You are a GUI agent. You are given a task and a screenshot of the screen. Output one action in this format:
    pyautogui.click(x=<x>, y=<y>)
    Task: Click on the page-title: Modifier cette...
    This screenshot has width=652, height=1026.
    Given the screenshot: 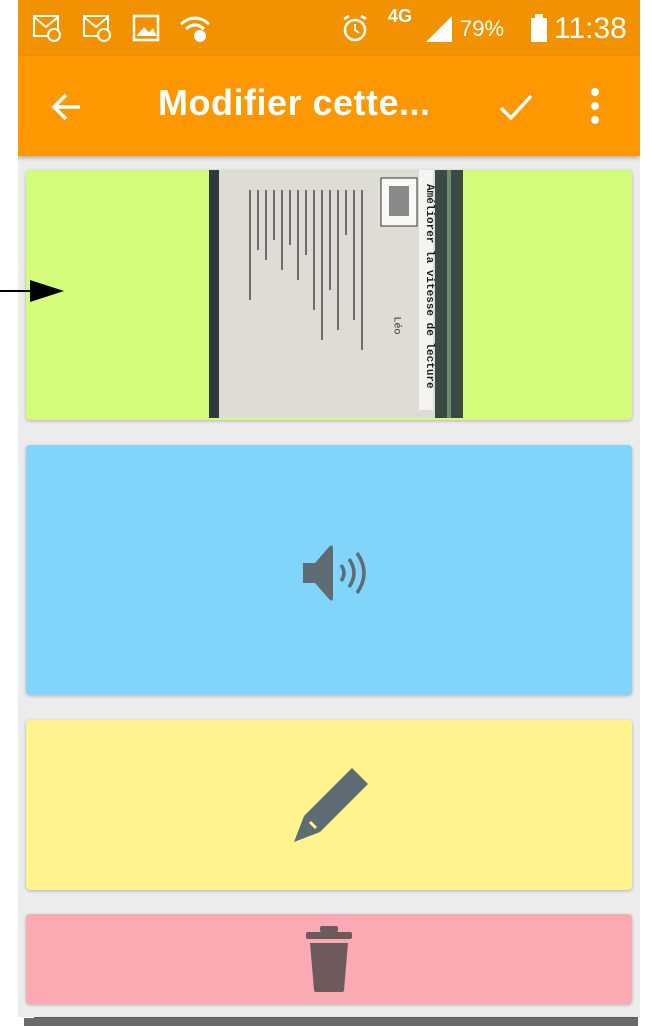 What is the action you would take?
    pyautogui.click(x=294, y=102)
    